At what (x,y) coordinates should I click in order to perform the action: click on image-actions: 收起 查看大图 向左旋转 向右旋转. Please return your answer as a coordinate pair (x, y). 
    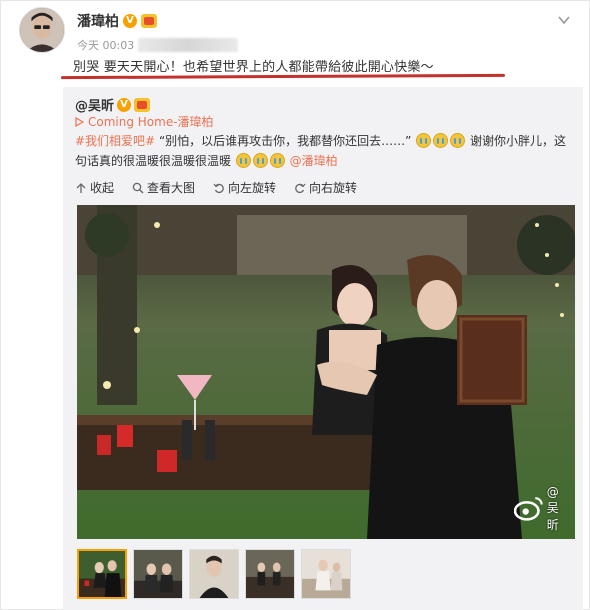
    Looking at the image, I should click on (216, 187).